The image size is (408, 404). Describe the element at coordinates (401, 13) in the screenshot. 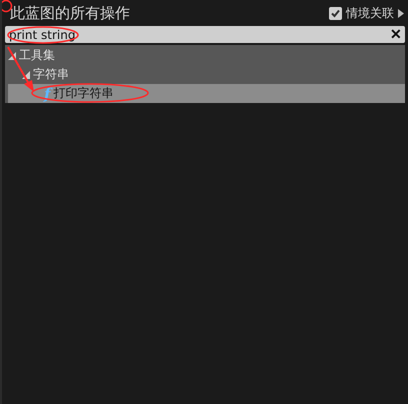

I see `expand-arrow-icon` at that location.